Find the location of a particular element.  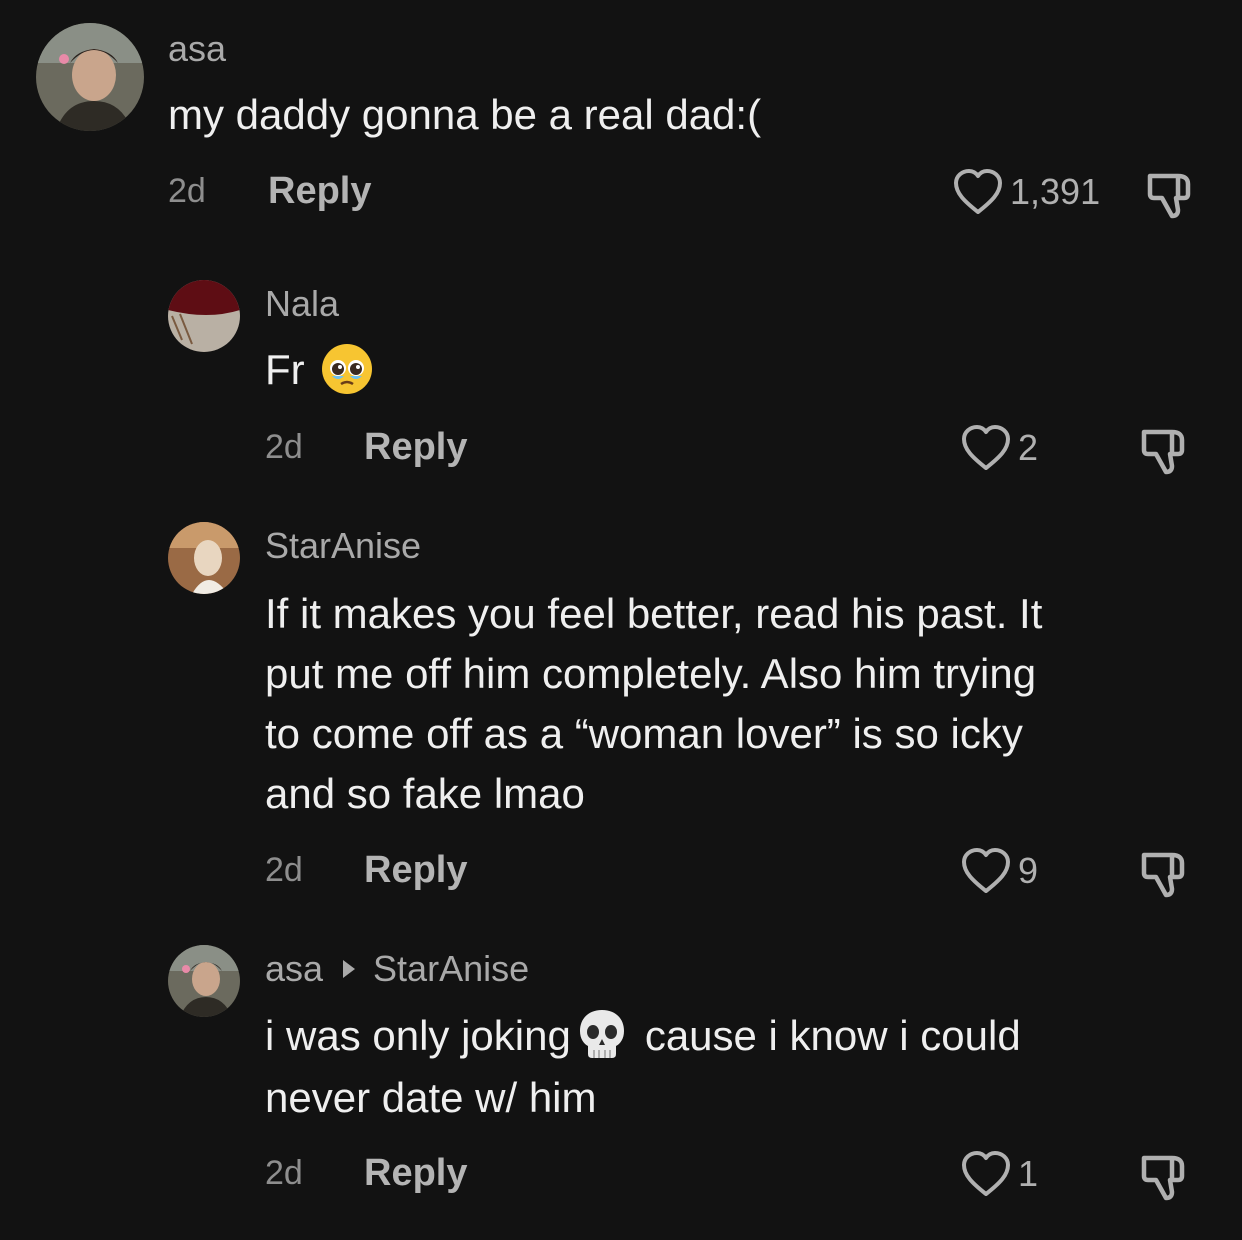

comment-text: Fr is located at coordinates (321, 376).